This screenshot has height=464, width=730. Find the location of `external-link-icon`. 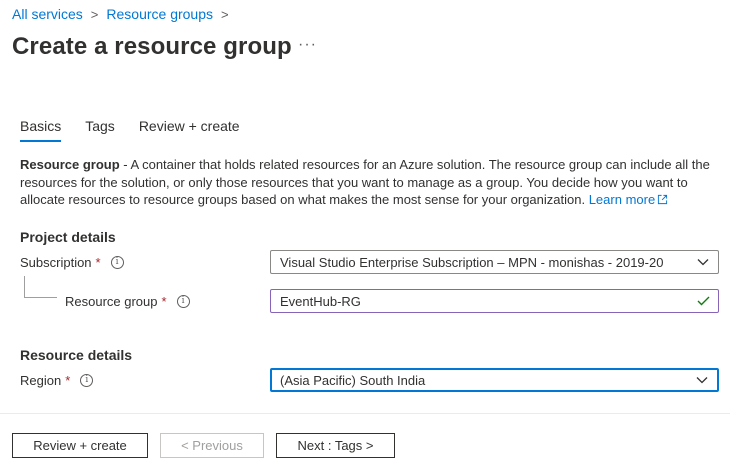

external-link-icon is located at coordinates (663, 199).